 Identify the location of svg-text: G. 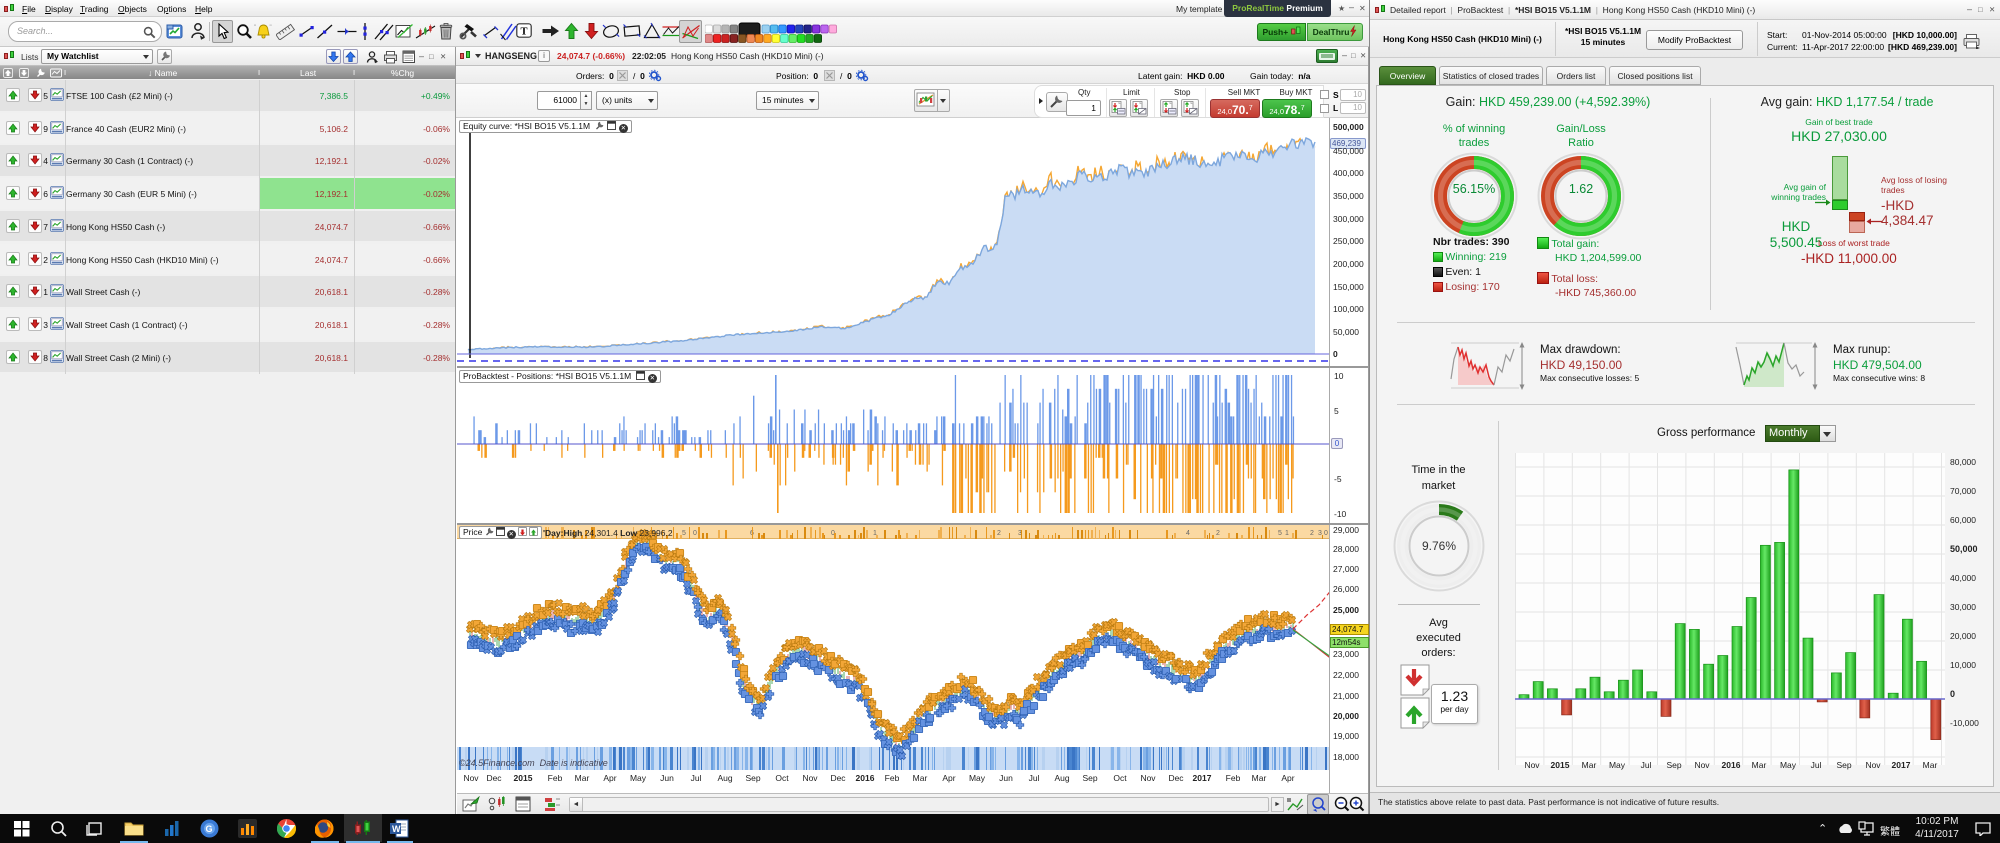
(209, 829).